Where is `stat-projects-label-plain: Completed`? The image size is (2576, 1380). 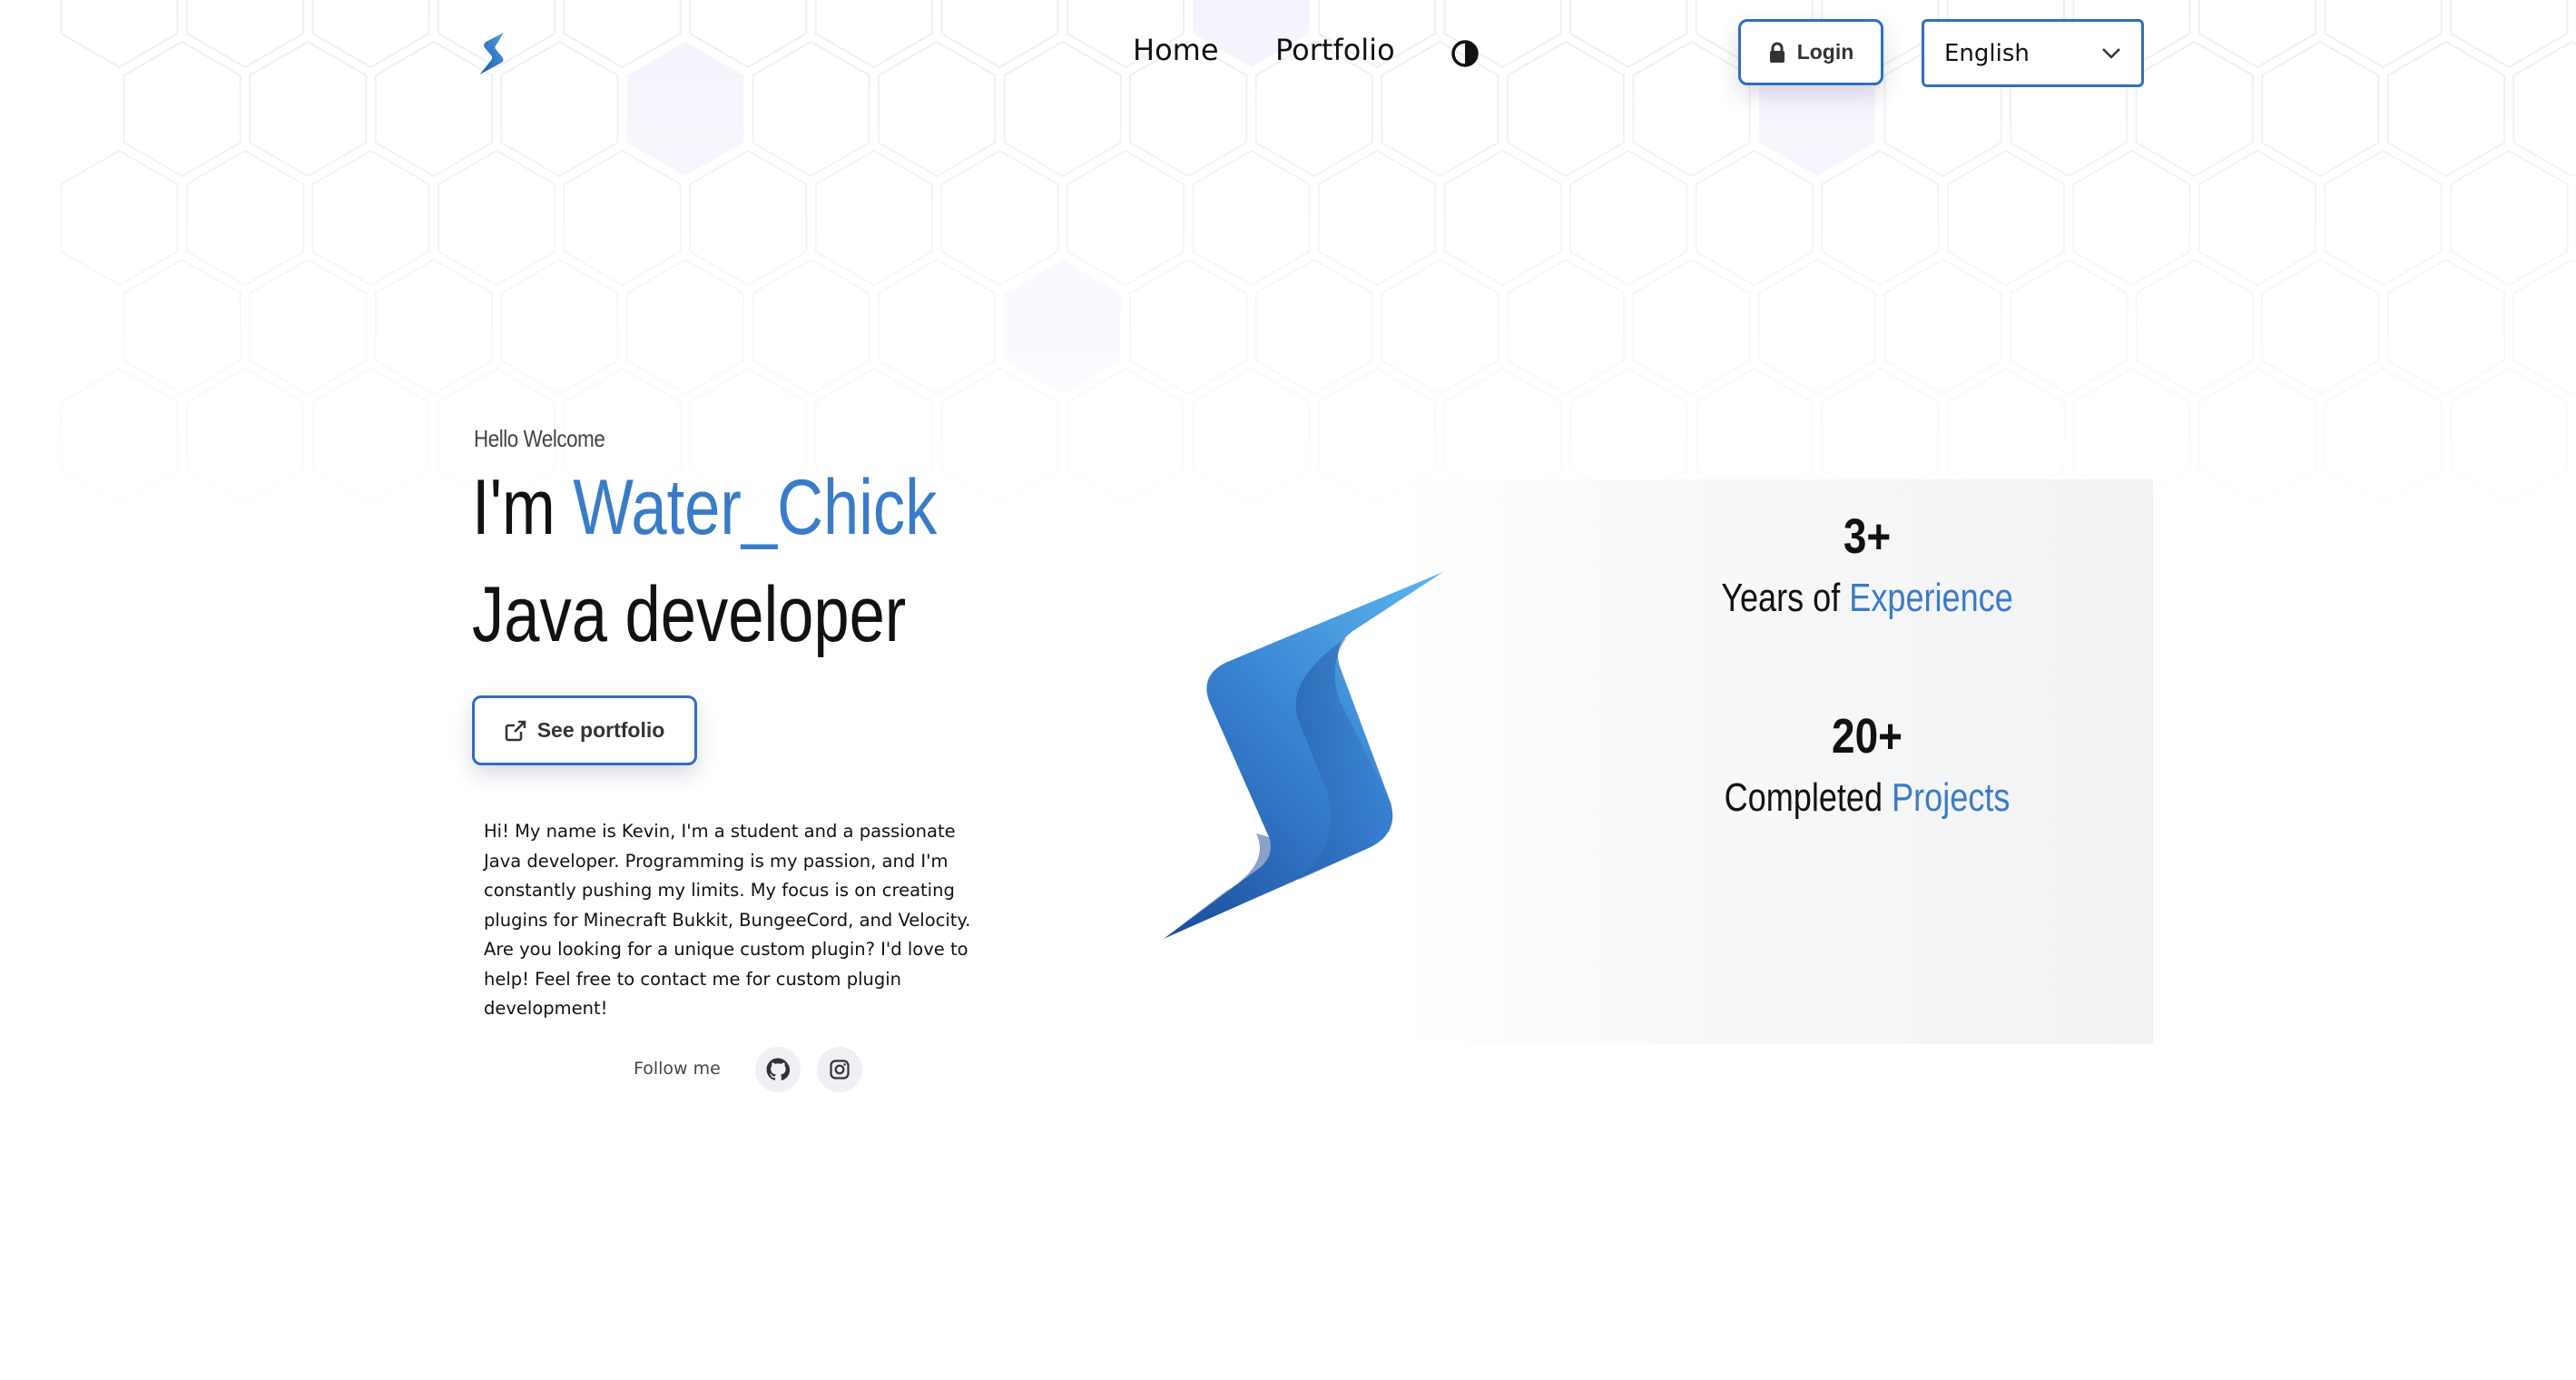 stat-projects-label-plain: Completed is located at coordinates (1803, 797).